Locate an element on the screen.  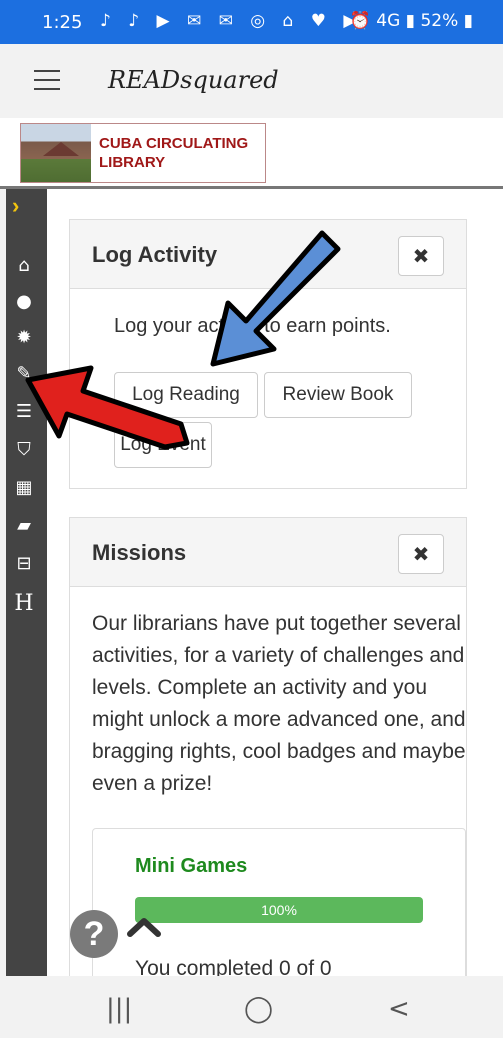
missions-close-button: ✖ is located at coordinates (421, 554).